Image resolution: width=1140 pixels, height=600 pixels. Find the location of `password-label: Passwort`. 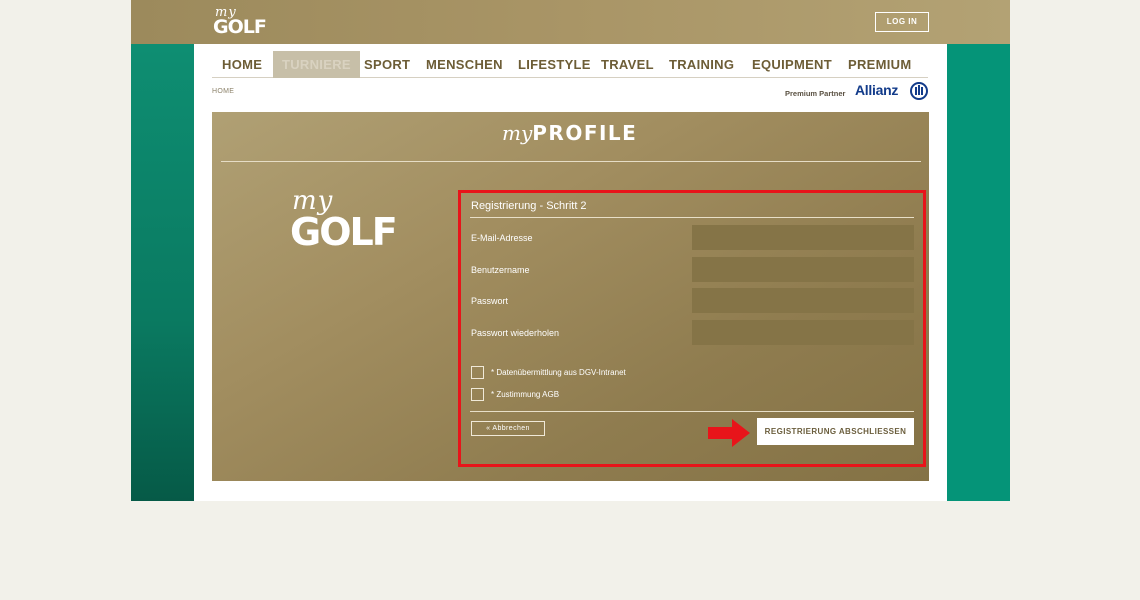

password-label: Passwort is located at coordinates (490, 301).